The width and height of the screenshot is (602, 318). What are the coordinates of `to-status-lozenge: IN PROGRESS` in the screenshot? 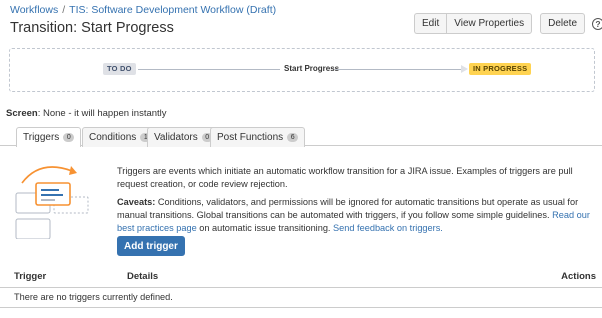 It's located at (500, 69).